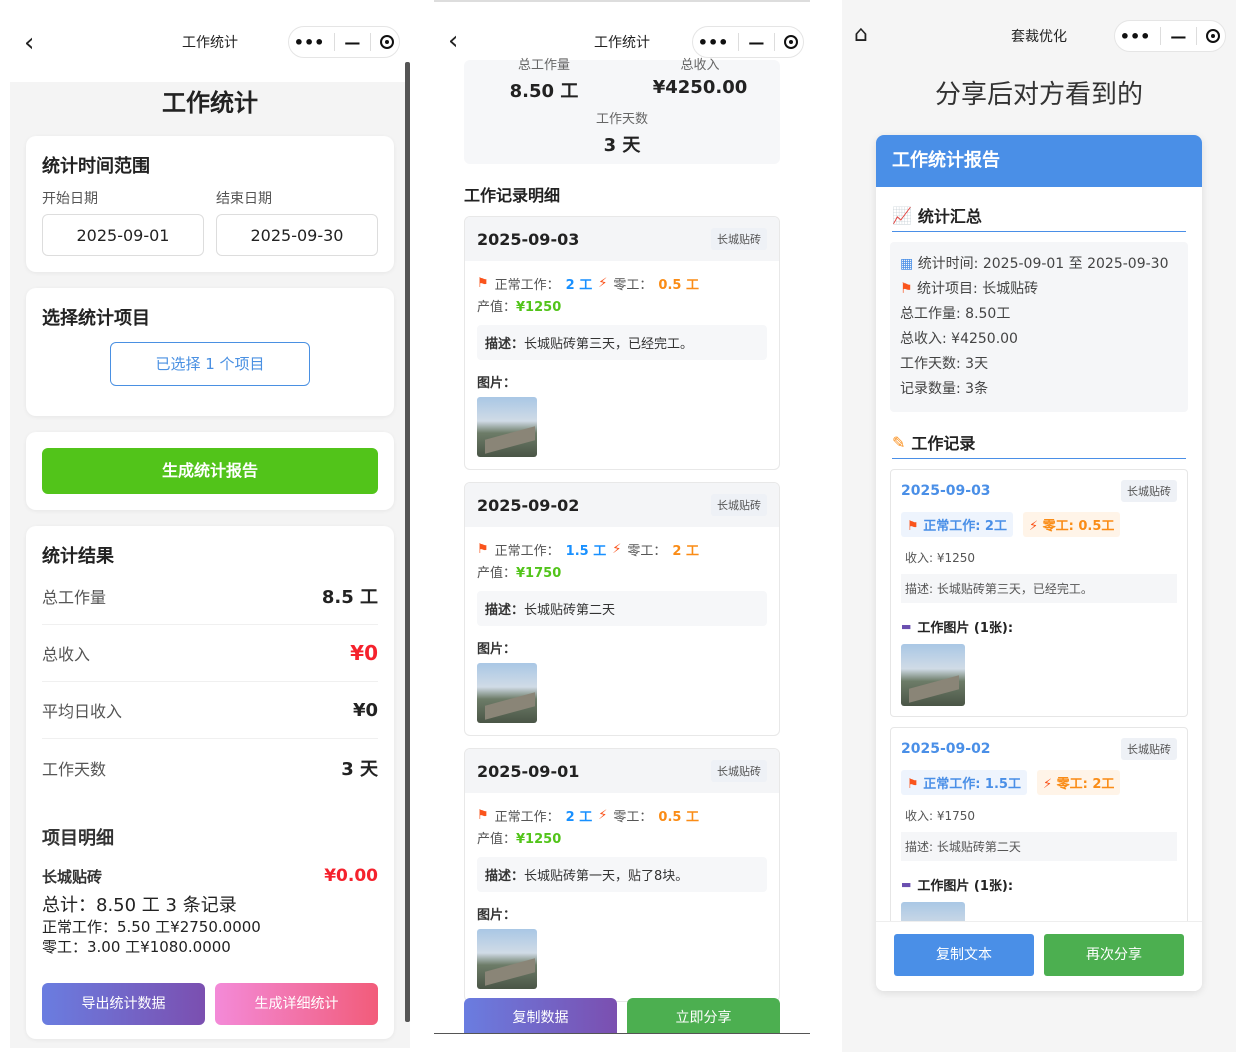 The width and height of the screenshot is (1236, 1052). Describe the element at coordinates (972, 784) in the screenshot. I see `normal-work-text: 正常工作: 1.5工` at that location.